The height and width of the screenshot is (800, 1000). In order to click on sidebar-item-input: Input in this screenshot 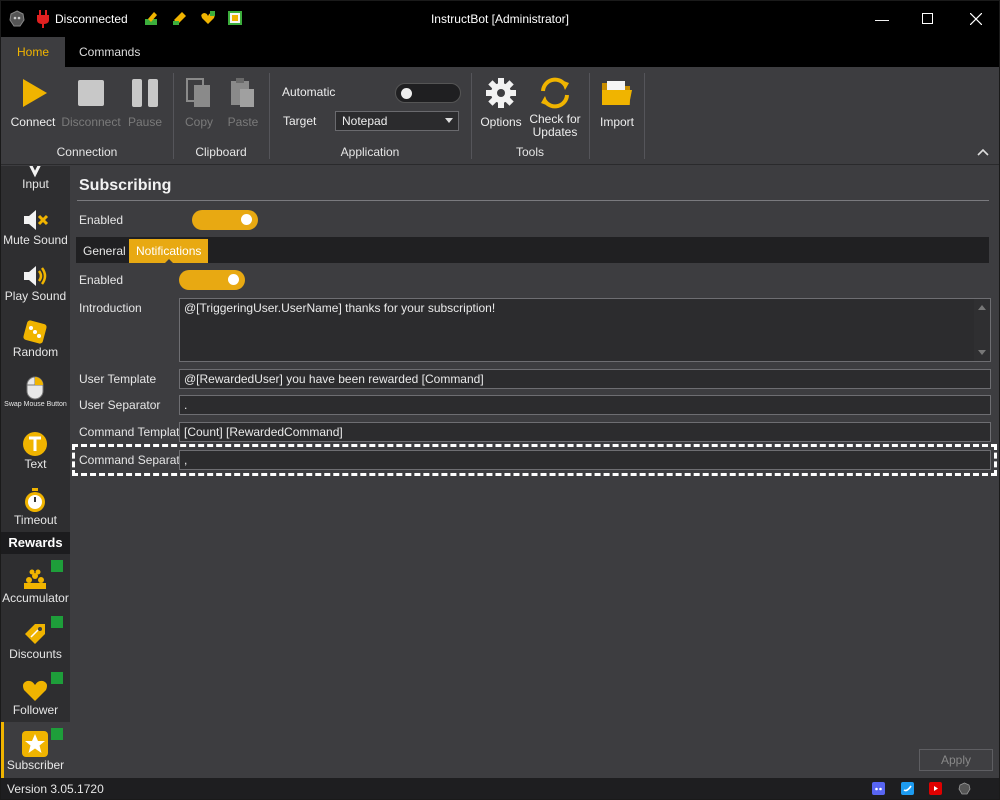, I will do `click(35, 185)`.